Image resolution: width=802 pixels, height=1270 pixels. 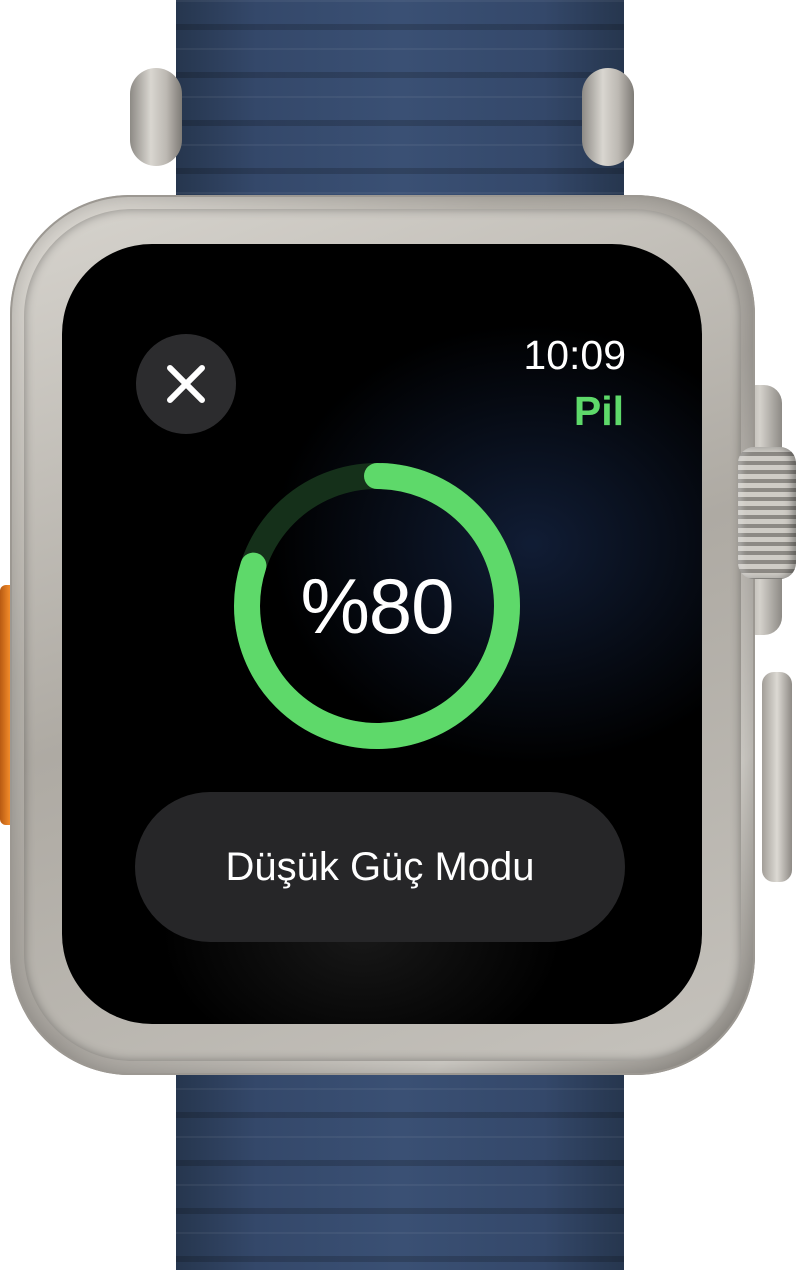 I want to click on close-button, so click(x=186, y=384).